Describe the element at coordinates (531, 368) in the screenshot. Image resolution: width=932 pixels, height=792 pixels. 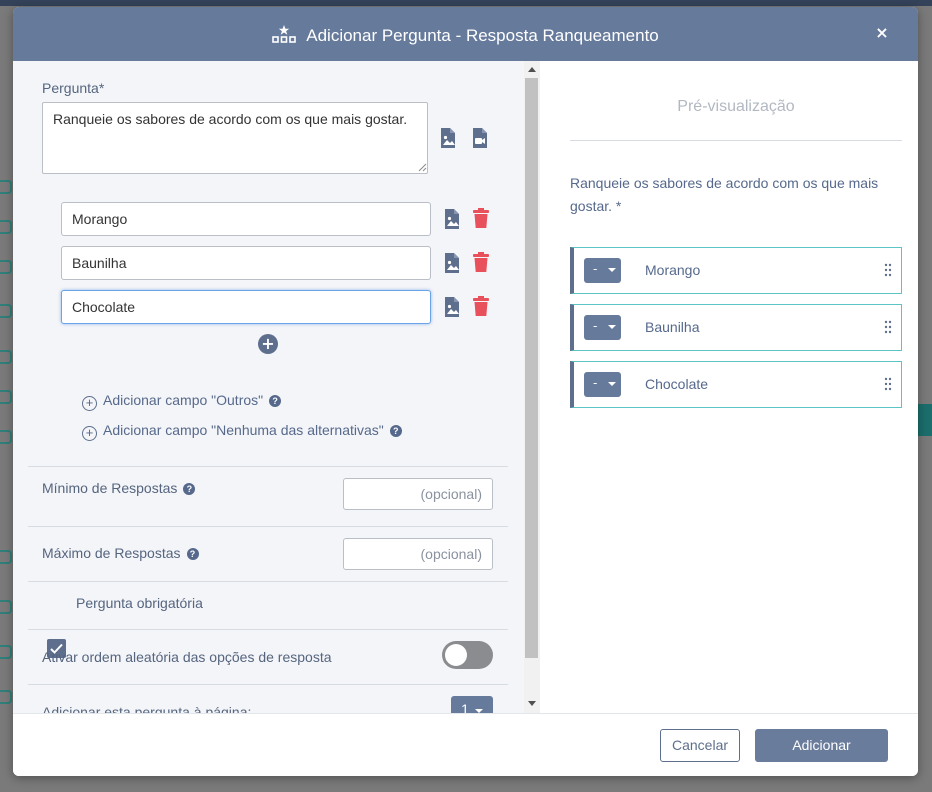
I see `scrollbar-thumb` at that location.